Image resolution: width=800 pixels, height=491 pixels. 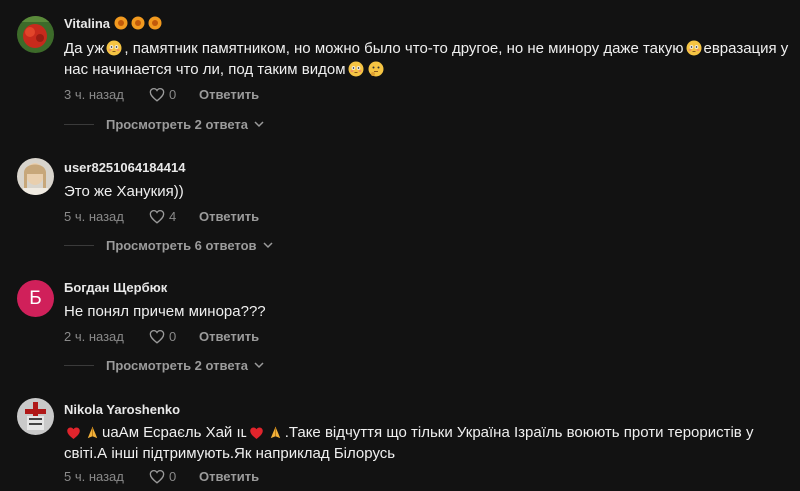 What do you see at coordinates (428, 168) in the screenshot?
I see `author-name: user8251064184414` at bounding box center [428, 168].